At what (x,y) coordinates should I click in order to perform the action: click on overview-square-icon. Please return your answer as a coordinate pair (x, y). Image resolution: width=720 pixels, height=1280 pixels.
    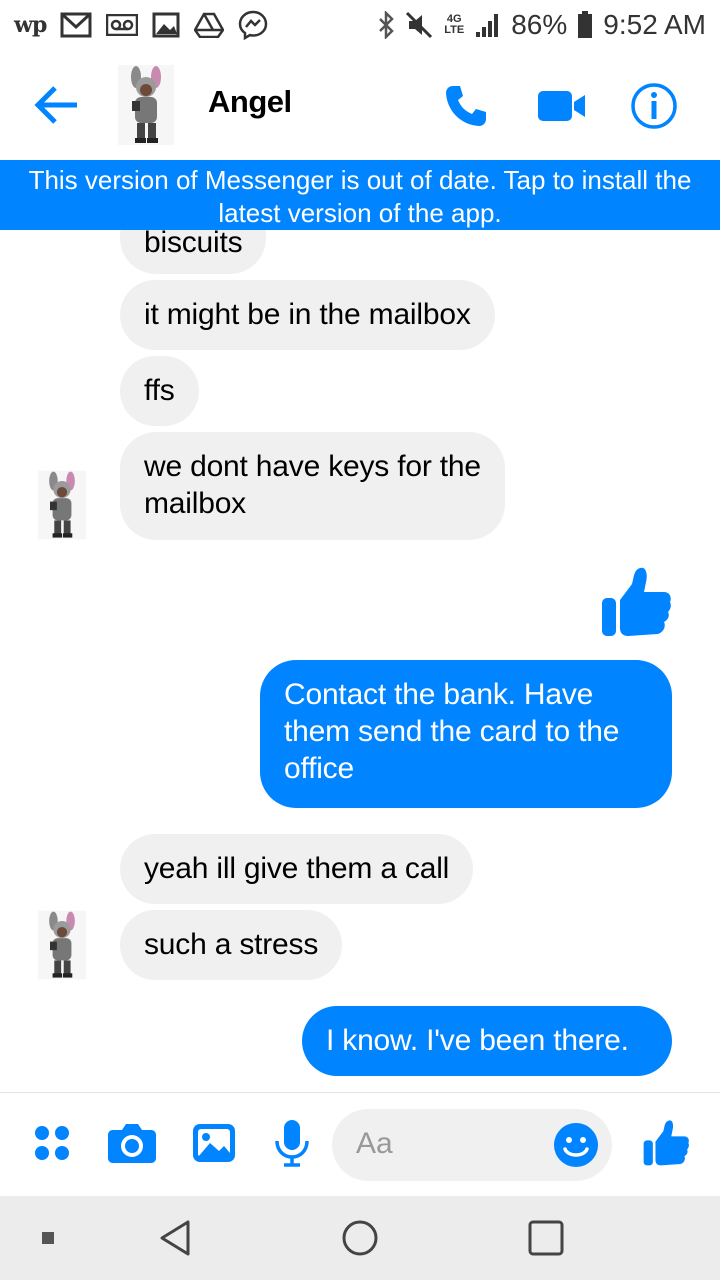
    Looking at the image, I should click on (546, 1238).